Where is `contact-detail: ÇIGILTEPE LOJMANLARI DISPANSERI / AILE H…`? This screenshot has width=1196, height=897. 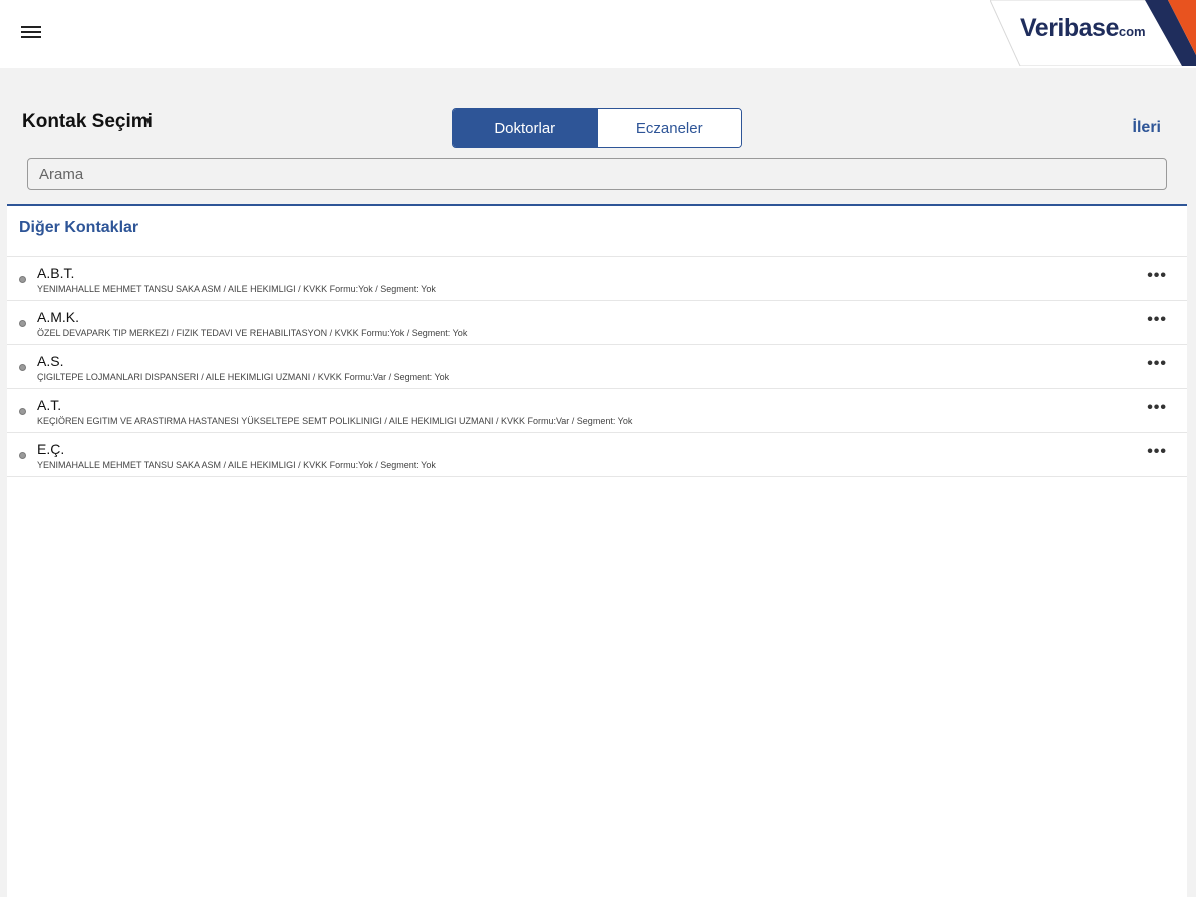 contact-detail: ÇIGILTEPE LOJMANLARI DISPANSERI / AILE H… is located at coordinates (243, 377).